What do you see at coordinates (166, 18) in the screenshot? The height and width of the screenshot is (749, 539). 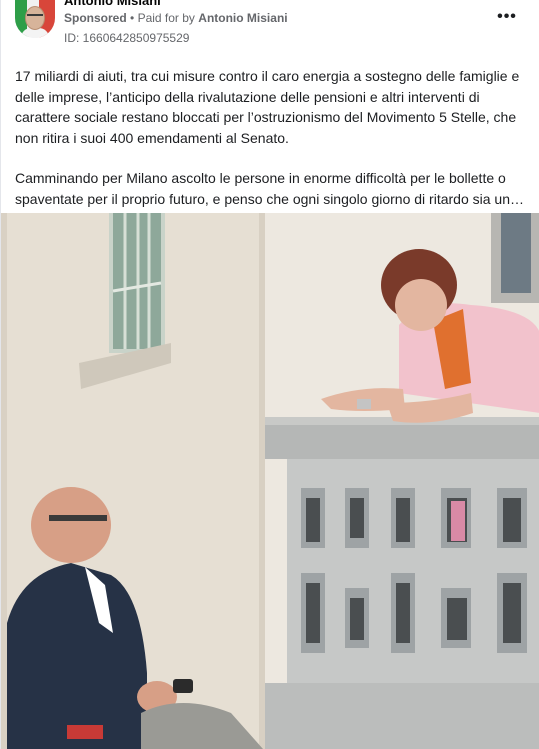 I see `paid-for-prefix: Paid for by` at bounding box center [166, 18].